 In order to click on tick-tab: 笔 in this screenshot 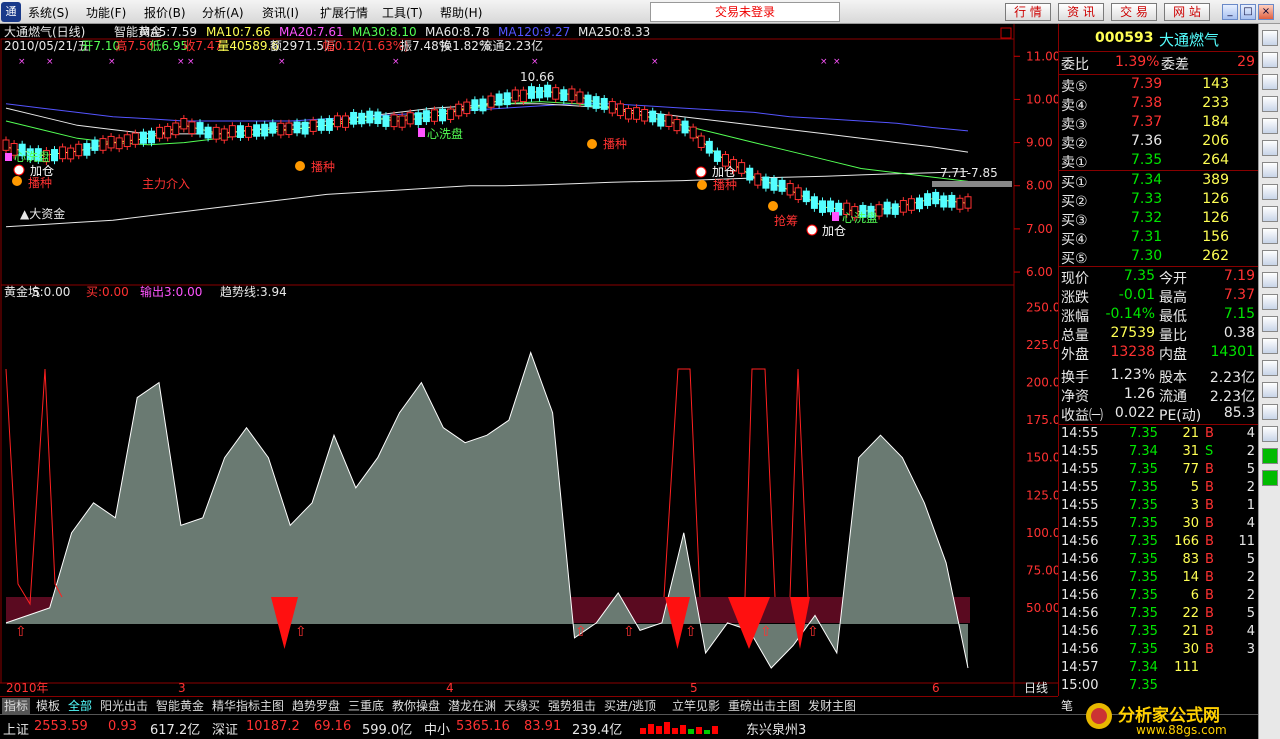, I will do `click(1067, 705)`.